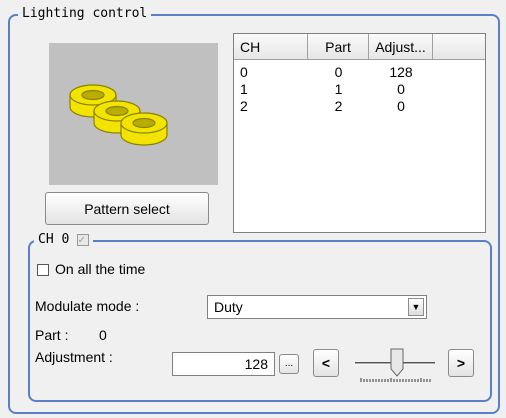  I want to click on decrease-button: <, so click(326, 363).